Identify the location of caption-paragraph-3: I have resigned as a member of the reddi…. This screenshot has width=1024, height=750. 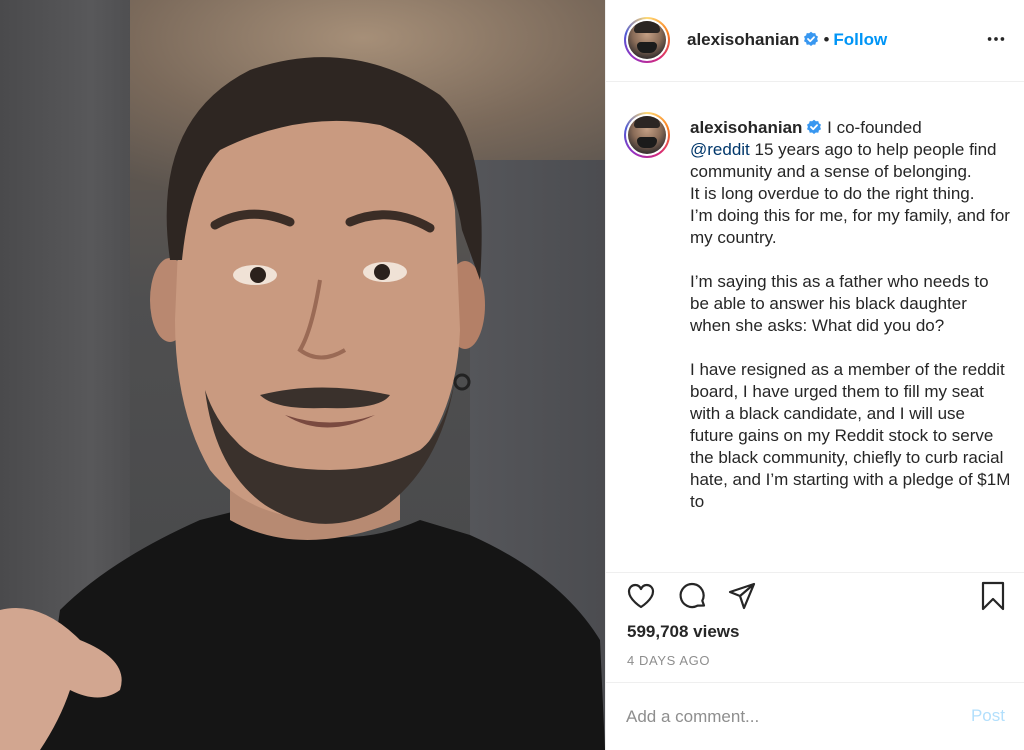
(850, 435).